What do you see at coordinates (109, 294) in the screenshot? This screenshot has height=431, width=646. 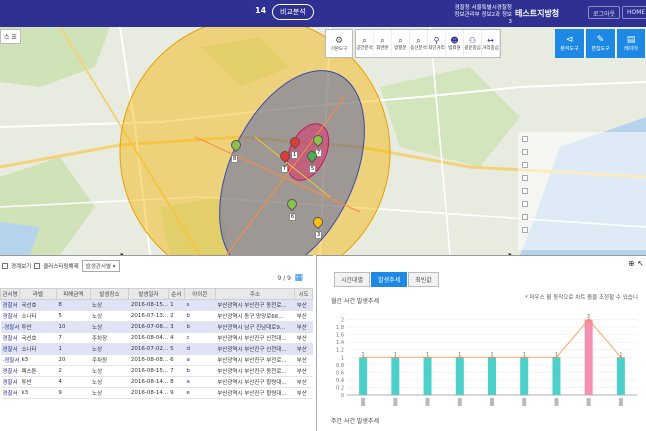 I see `col-header: 발생장소` at bounding box center [109, 294].